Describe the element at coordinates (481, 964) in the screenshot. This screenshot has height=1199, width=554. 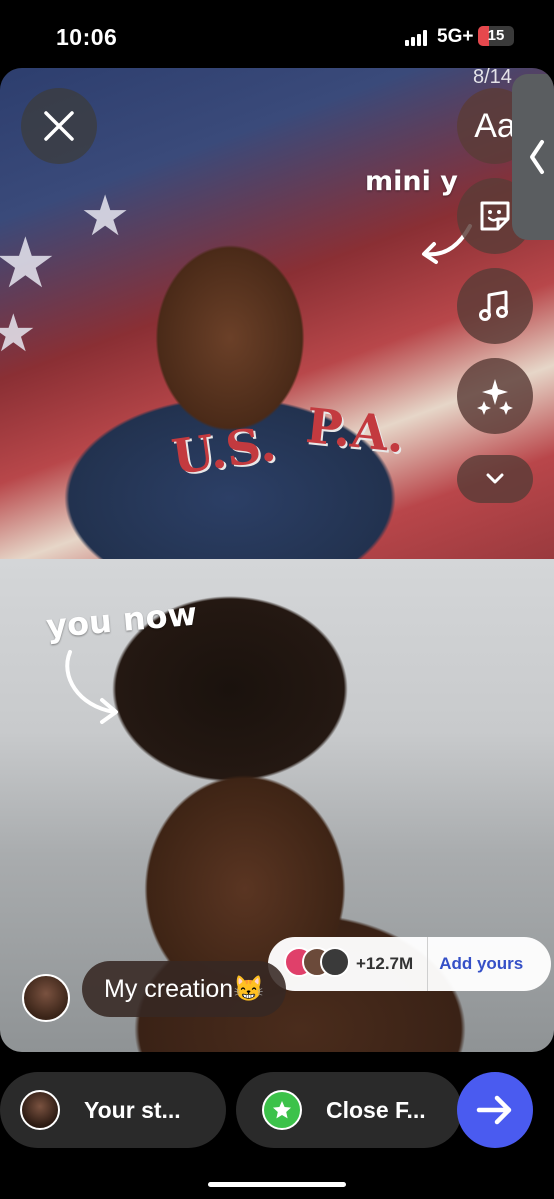
I see `add-yours-button: Add yours` at that location.